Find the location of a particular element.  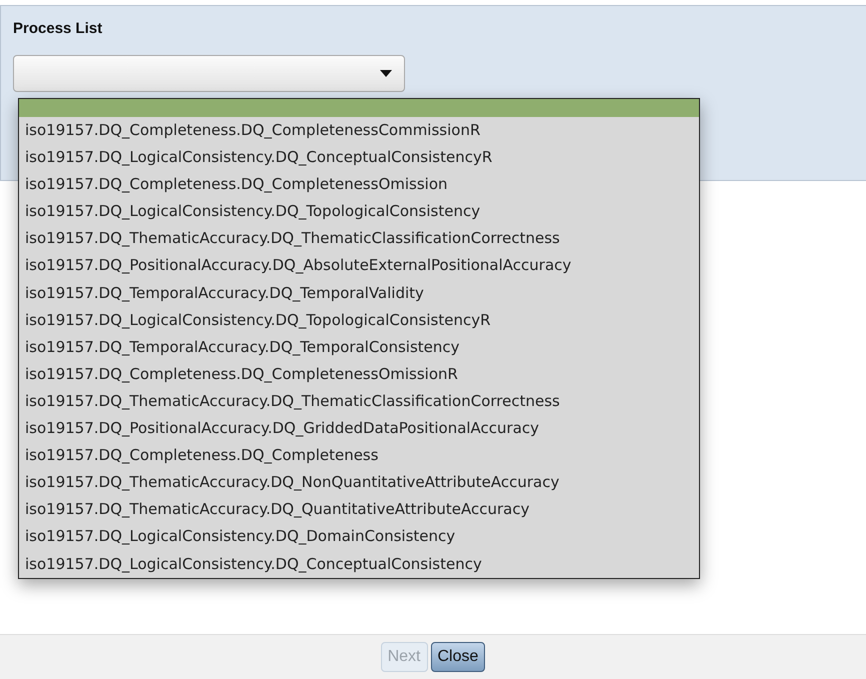

dropdown-option: iso19157.DQ_PositionalAccuracy.DQ_GriddedDataPositionalAccuracy is located at coordinates (359, 428).